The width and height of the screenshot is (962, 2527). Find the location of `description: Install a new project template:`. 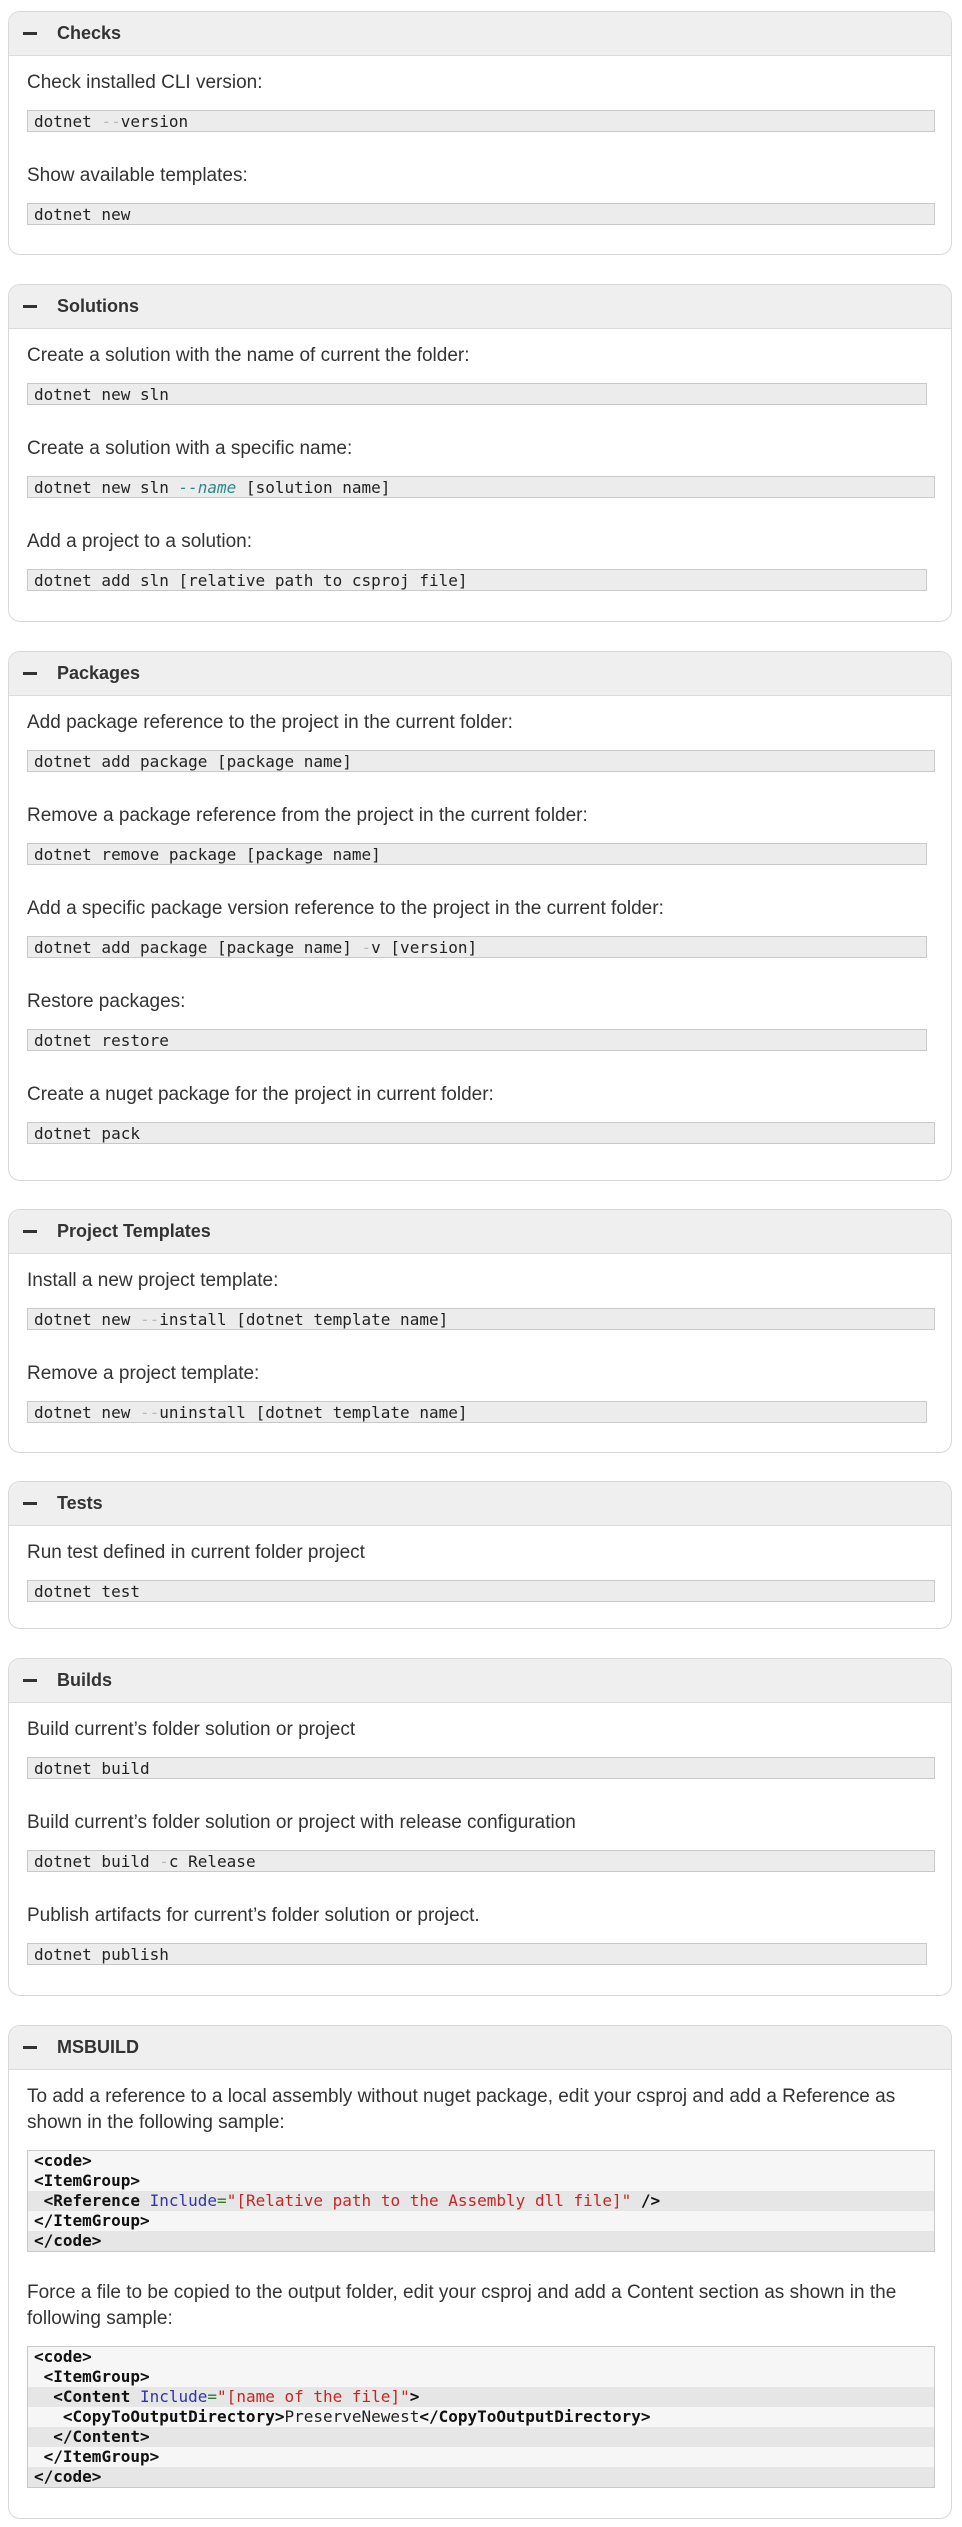

description: Install a new project template: is located at coordinates (153, 1280).